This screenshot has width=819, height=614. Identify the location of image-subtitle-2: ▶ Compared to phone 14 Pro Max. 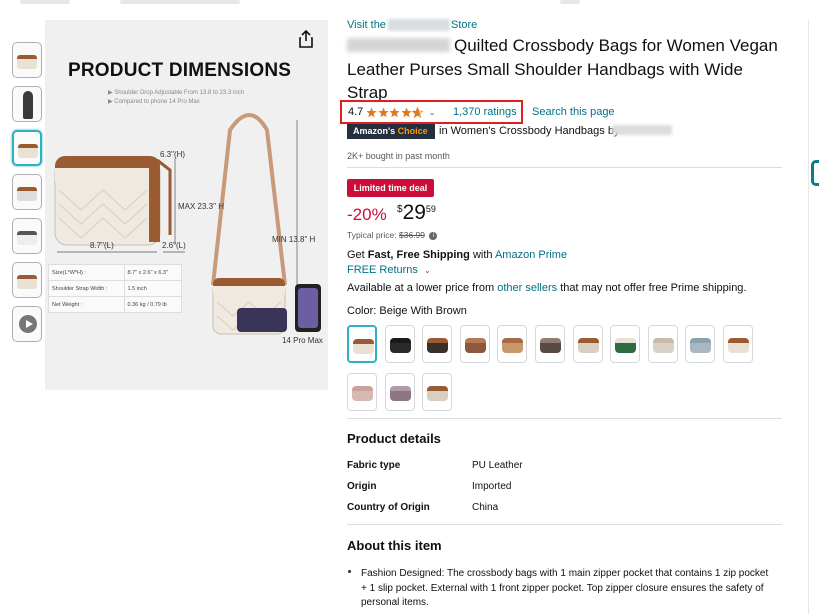
(154, 102).